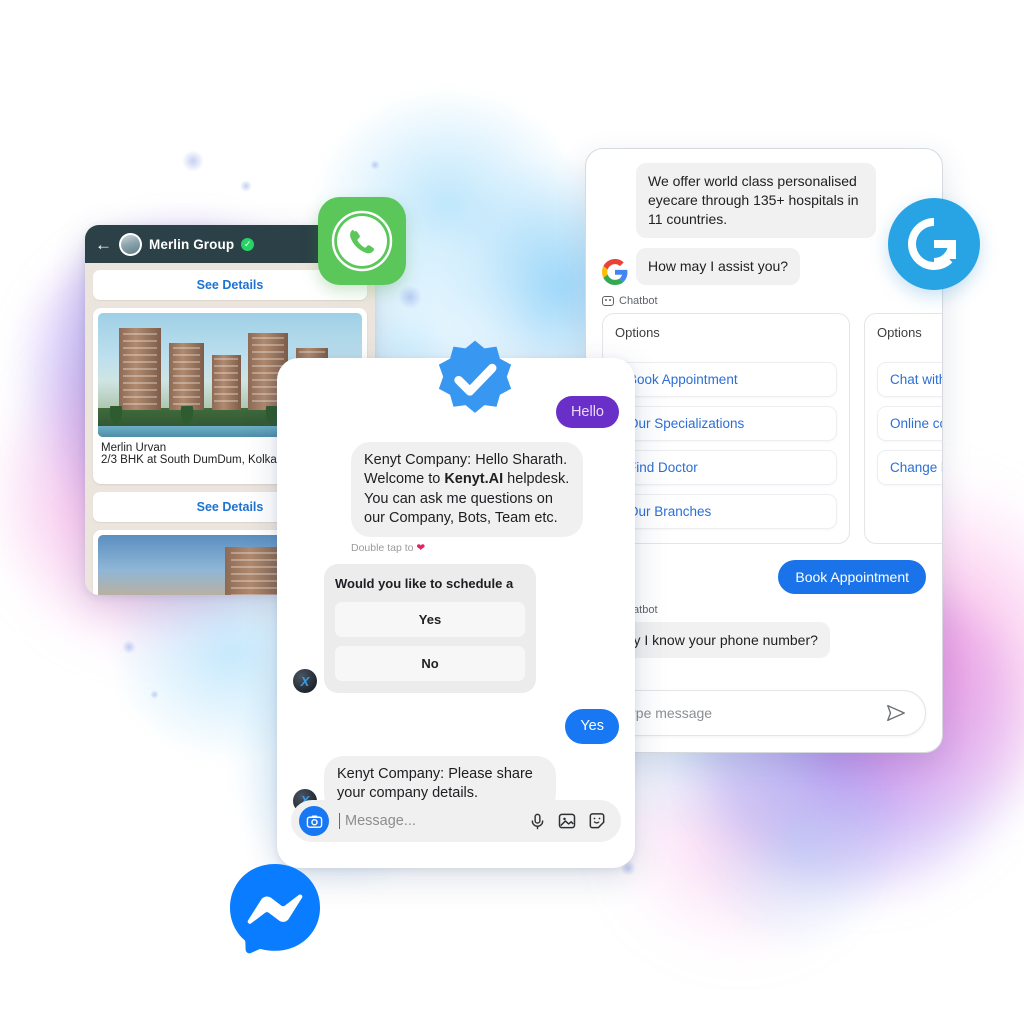 Image resolution: width=1024 pixels, height=1024 pixels. What do you see at coordinates (592, 726) in the screenshot?
I see `user-message-yes: Yes` at bounding box center [592, 726].